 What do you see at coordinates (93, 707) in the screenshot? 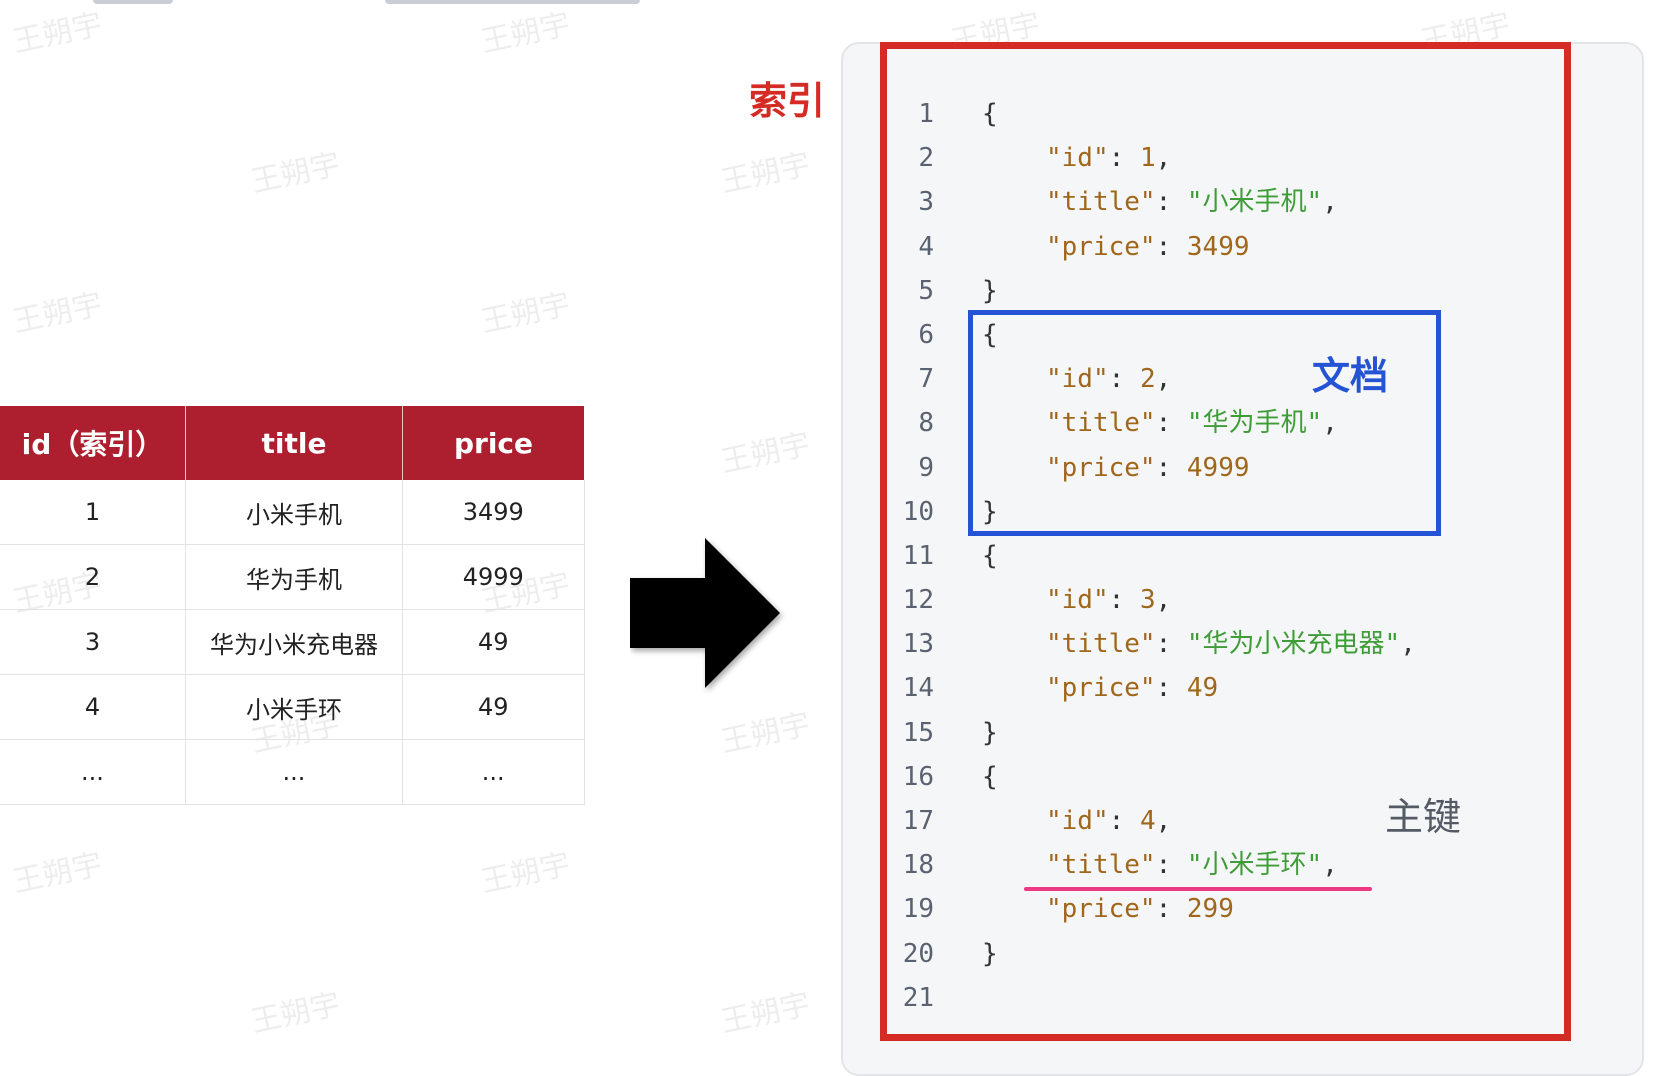
I see `cell-id: 4` at bounding box center [93, 707].